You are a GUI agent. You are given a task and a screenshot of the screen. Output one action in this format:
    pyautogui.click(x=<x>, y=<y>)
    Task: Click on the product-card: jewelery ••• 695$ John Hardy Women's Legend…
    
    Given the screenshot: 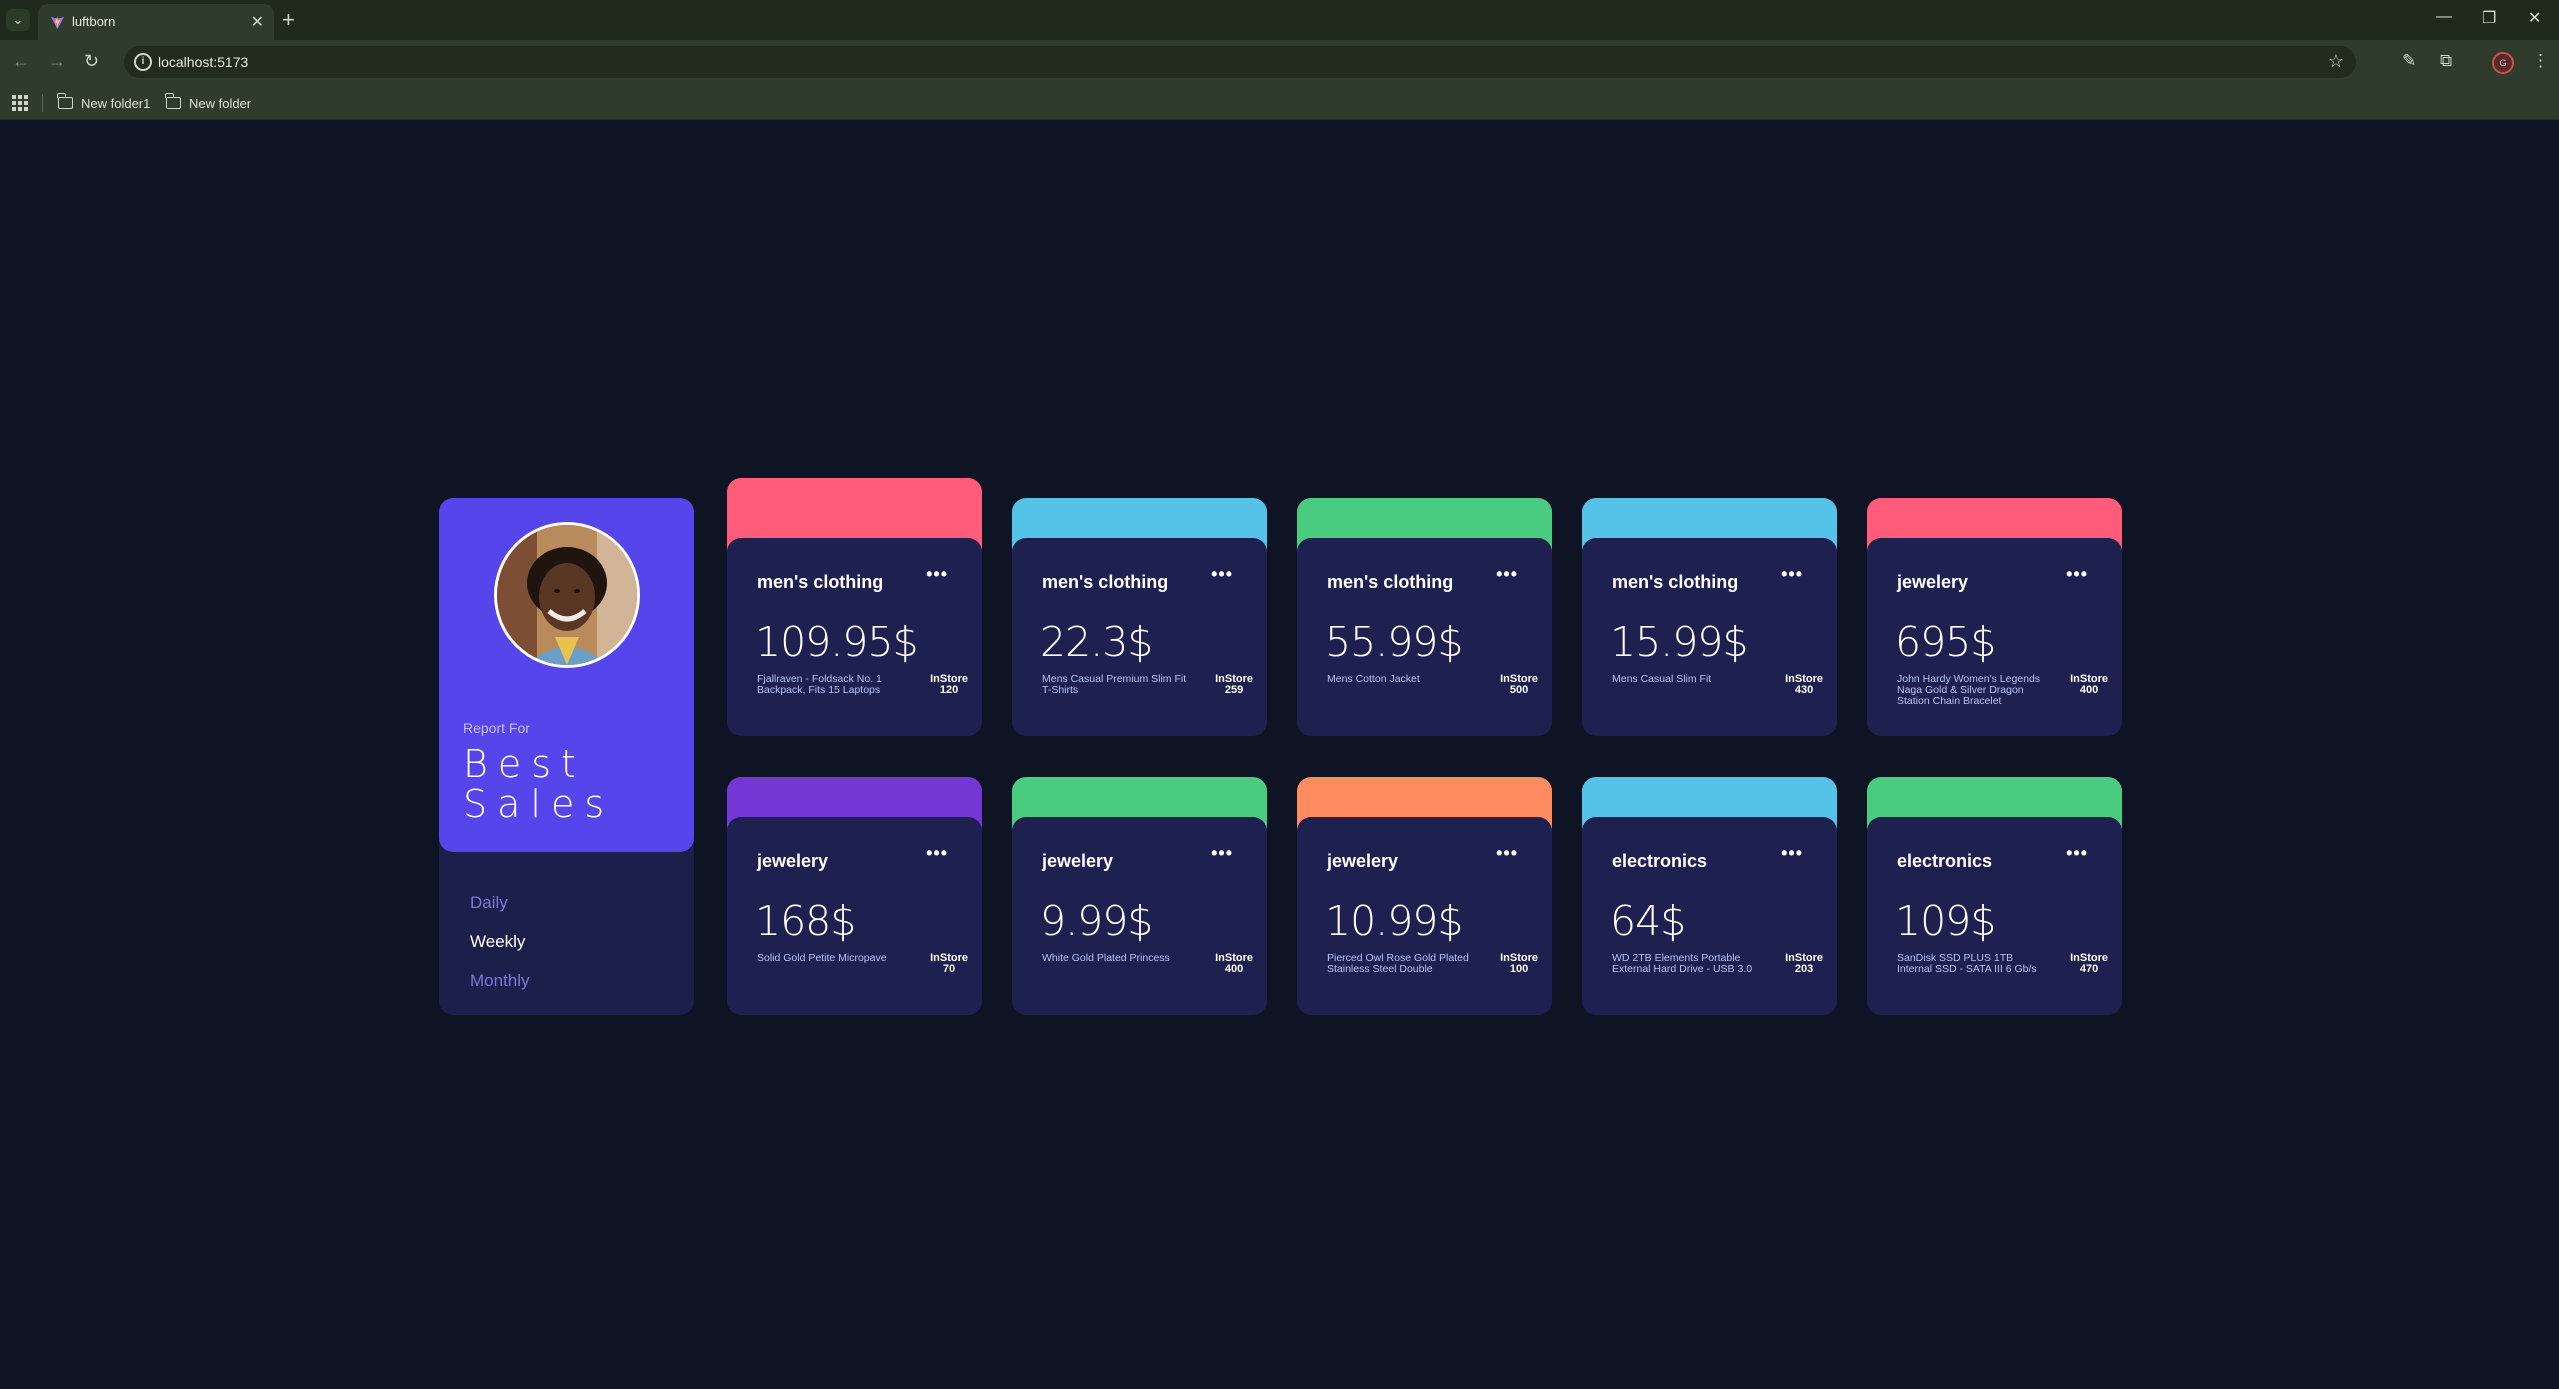 What is the action you would take?
    pyautogui.click(x=1994, y=617)
    